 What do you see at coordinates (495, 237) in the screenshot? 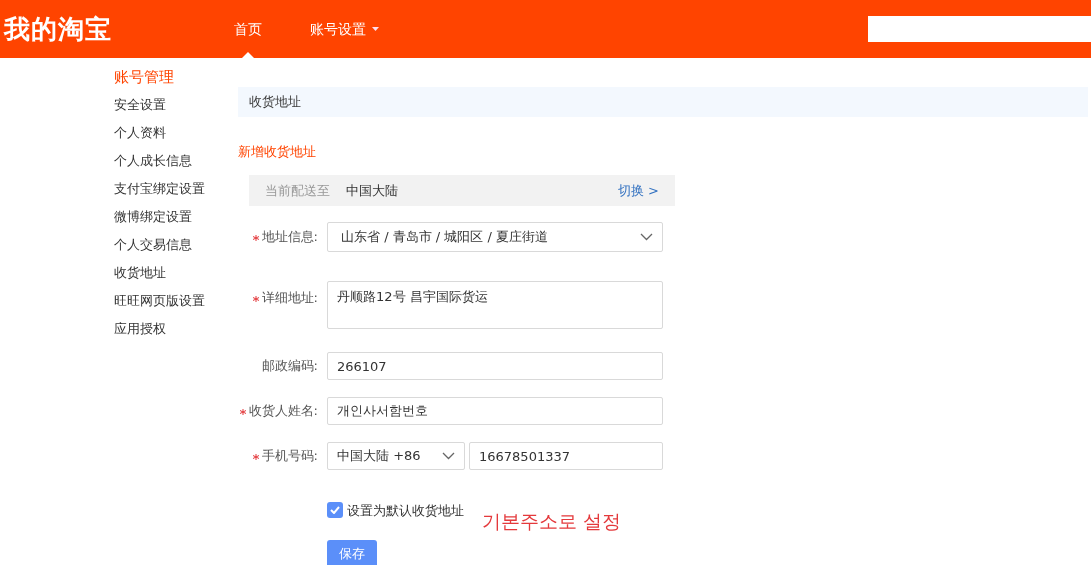
I see `address-select: 山东省 / 青岛市 / 城阳区 / 夏庄街道` at bounding box center [495, 237].